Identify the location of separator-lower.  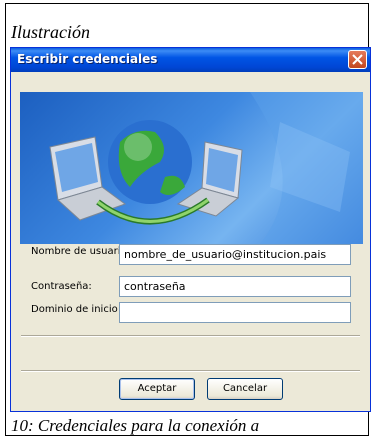
(190, 371).